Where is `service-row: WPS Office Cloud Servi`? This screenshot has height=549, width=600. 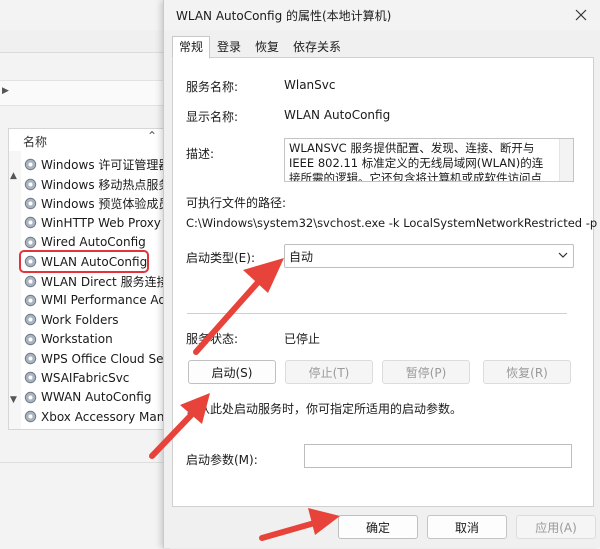 service-row: WPS Office Cloud Servi is located at coordinates (101, 358).